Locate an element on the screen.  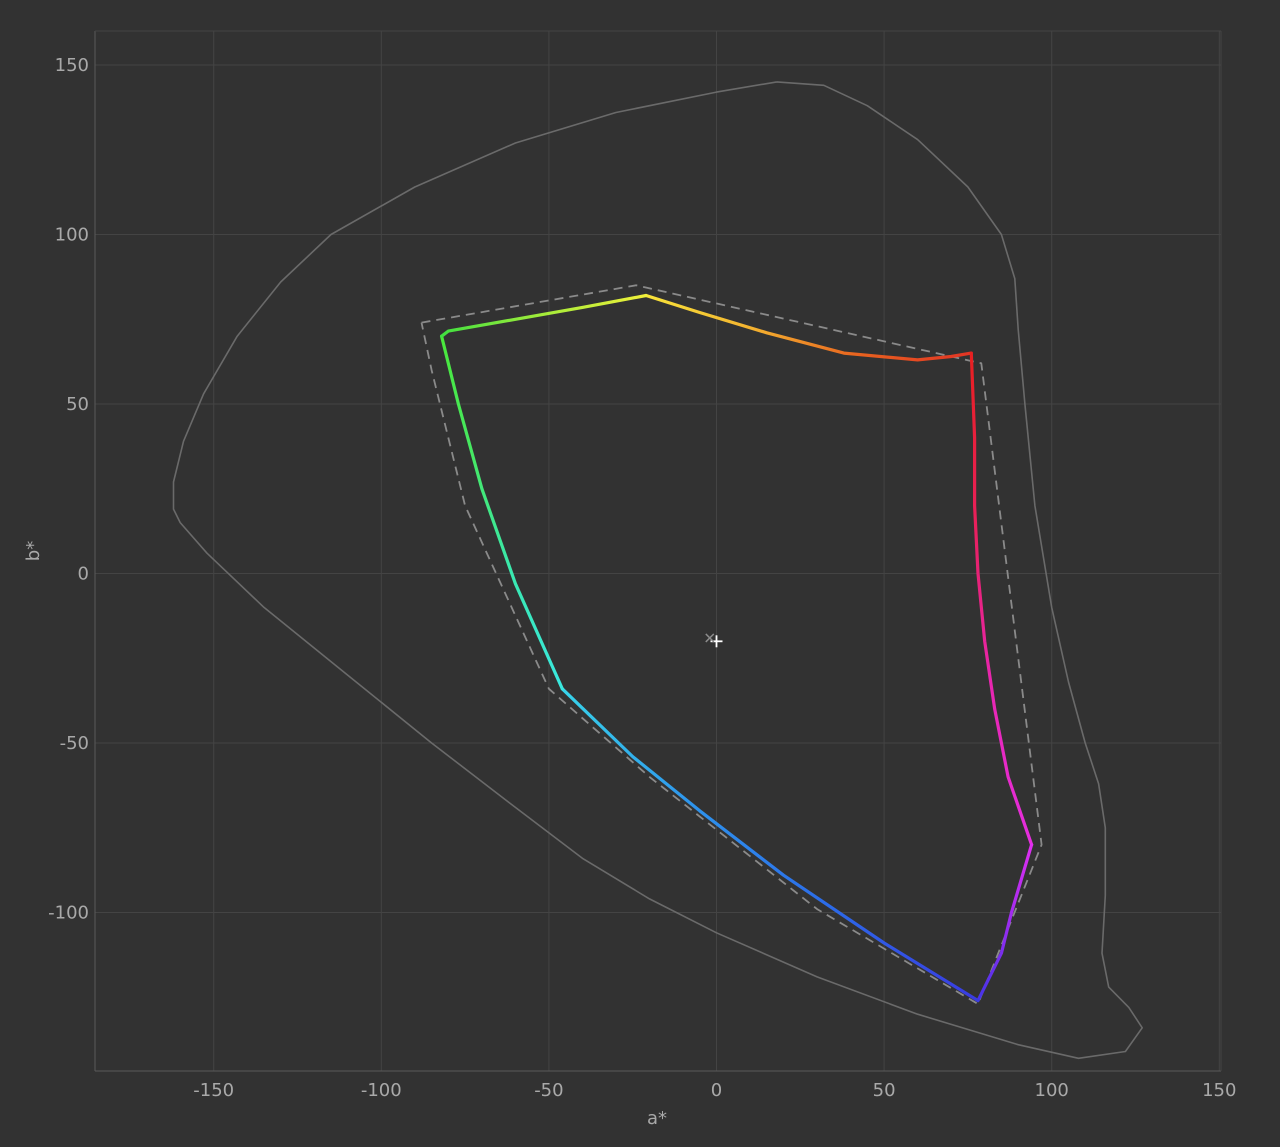
x-tick-label: -50 is located at coordinates (548, 1090).